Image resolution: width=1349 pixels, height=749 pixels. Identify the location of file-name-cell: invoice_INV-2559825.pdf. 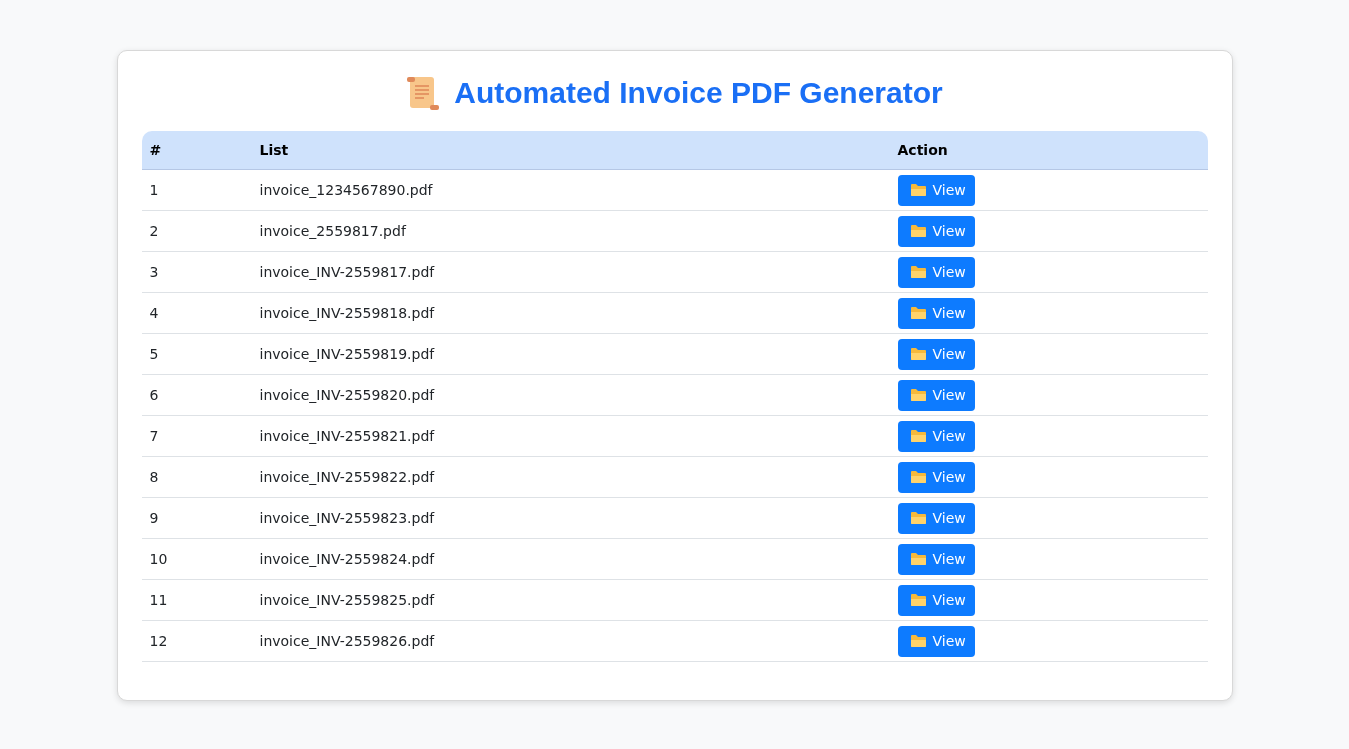
(570, 600).